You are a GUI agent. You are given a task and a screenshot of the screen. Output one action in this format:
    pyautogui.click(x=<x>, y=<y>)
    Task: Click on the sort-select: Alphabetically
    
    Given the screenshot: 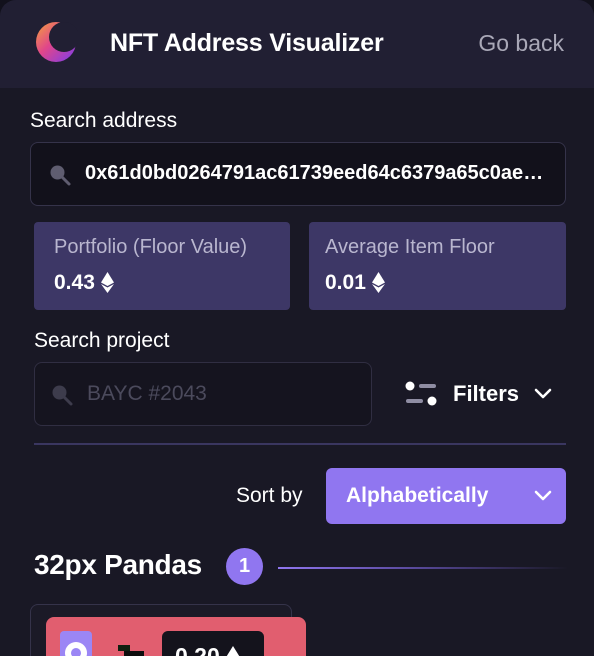 What is the action you would take?
    pyautogui.click(x=446, y=496)
    